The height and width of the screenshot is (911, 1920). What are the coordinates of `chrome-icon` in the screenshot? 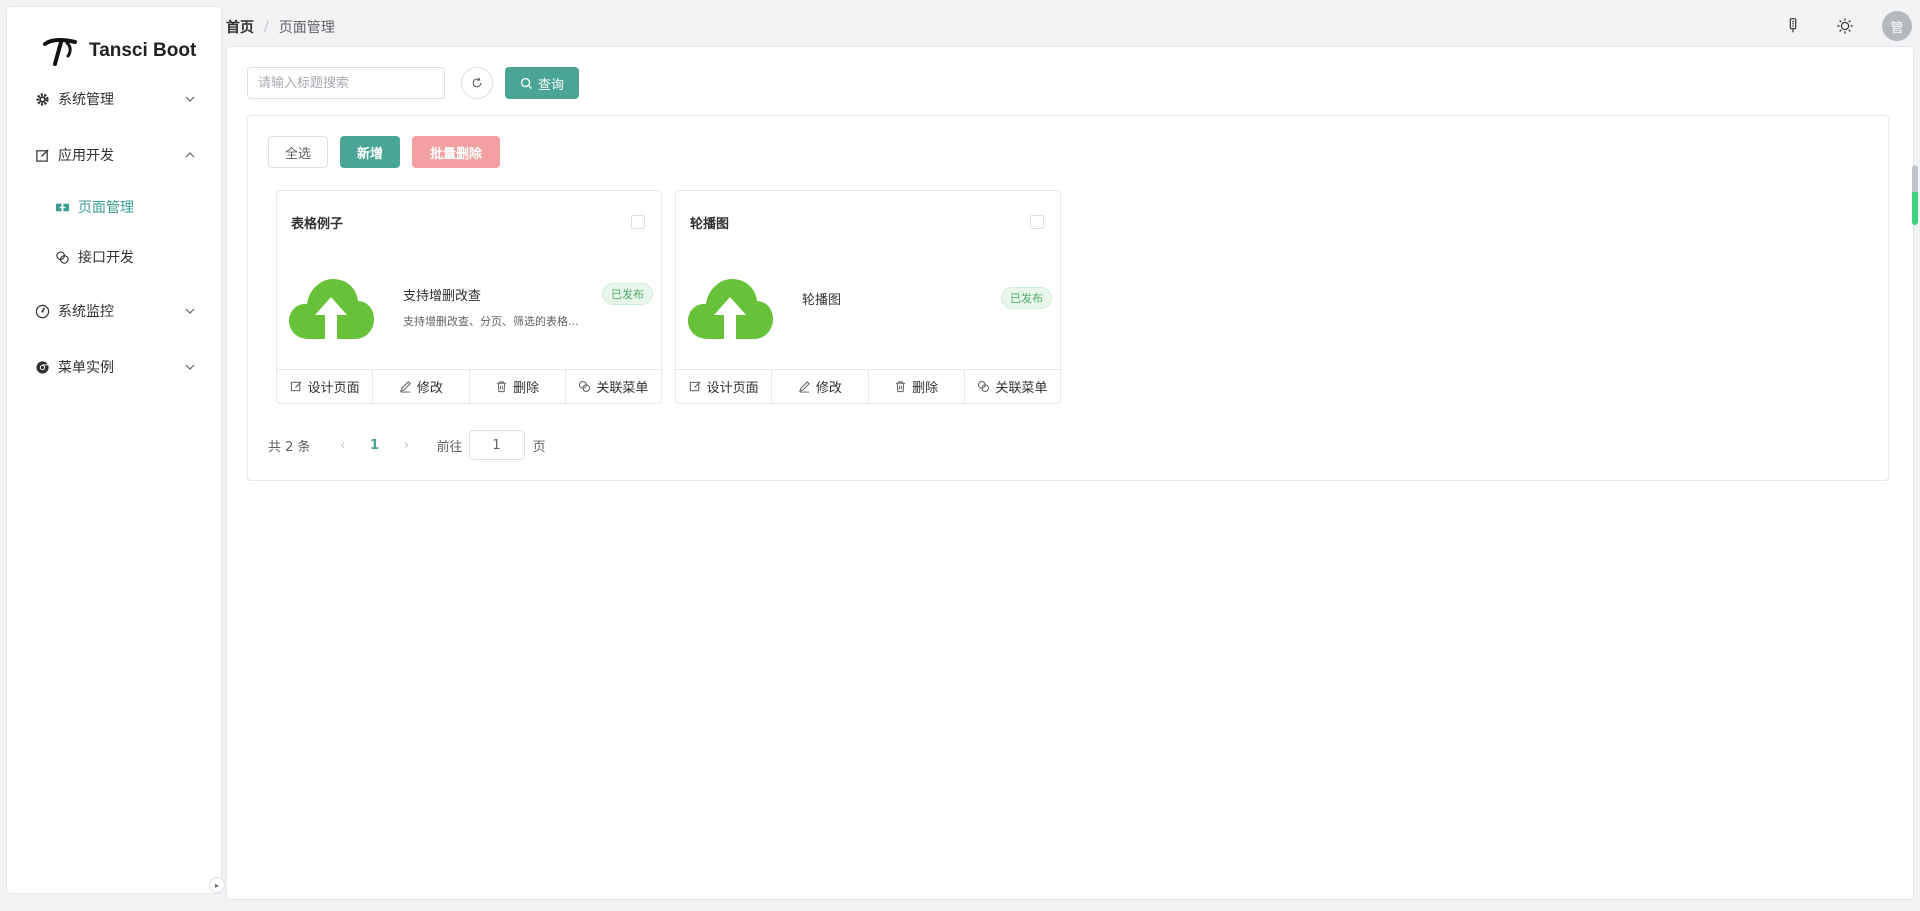 It's located at (42, 367).